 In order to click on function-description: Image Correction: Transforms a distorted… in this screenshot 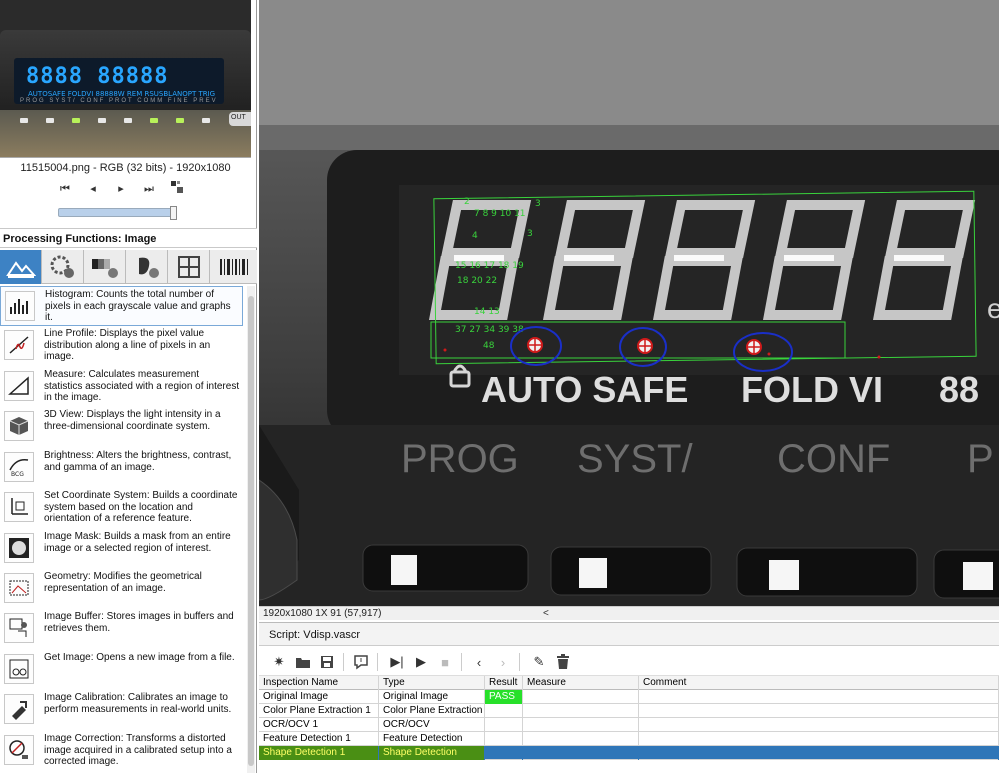, I will do `click(138, 750)`.